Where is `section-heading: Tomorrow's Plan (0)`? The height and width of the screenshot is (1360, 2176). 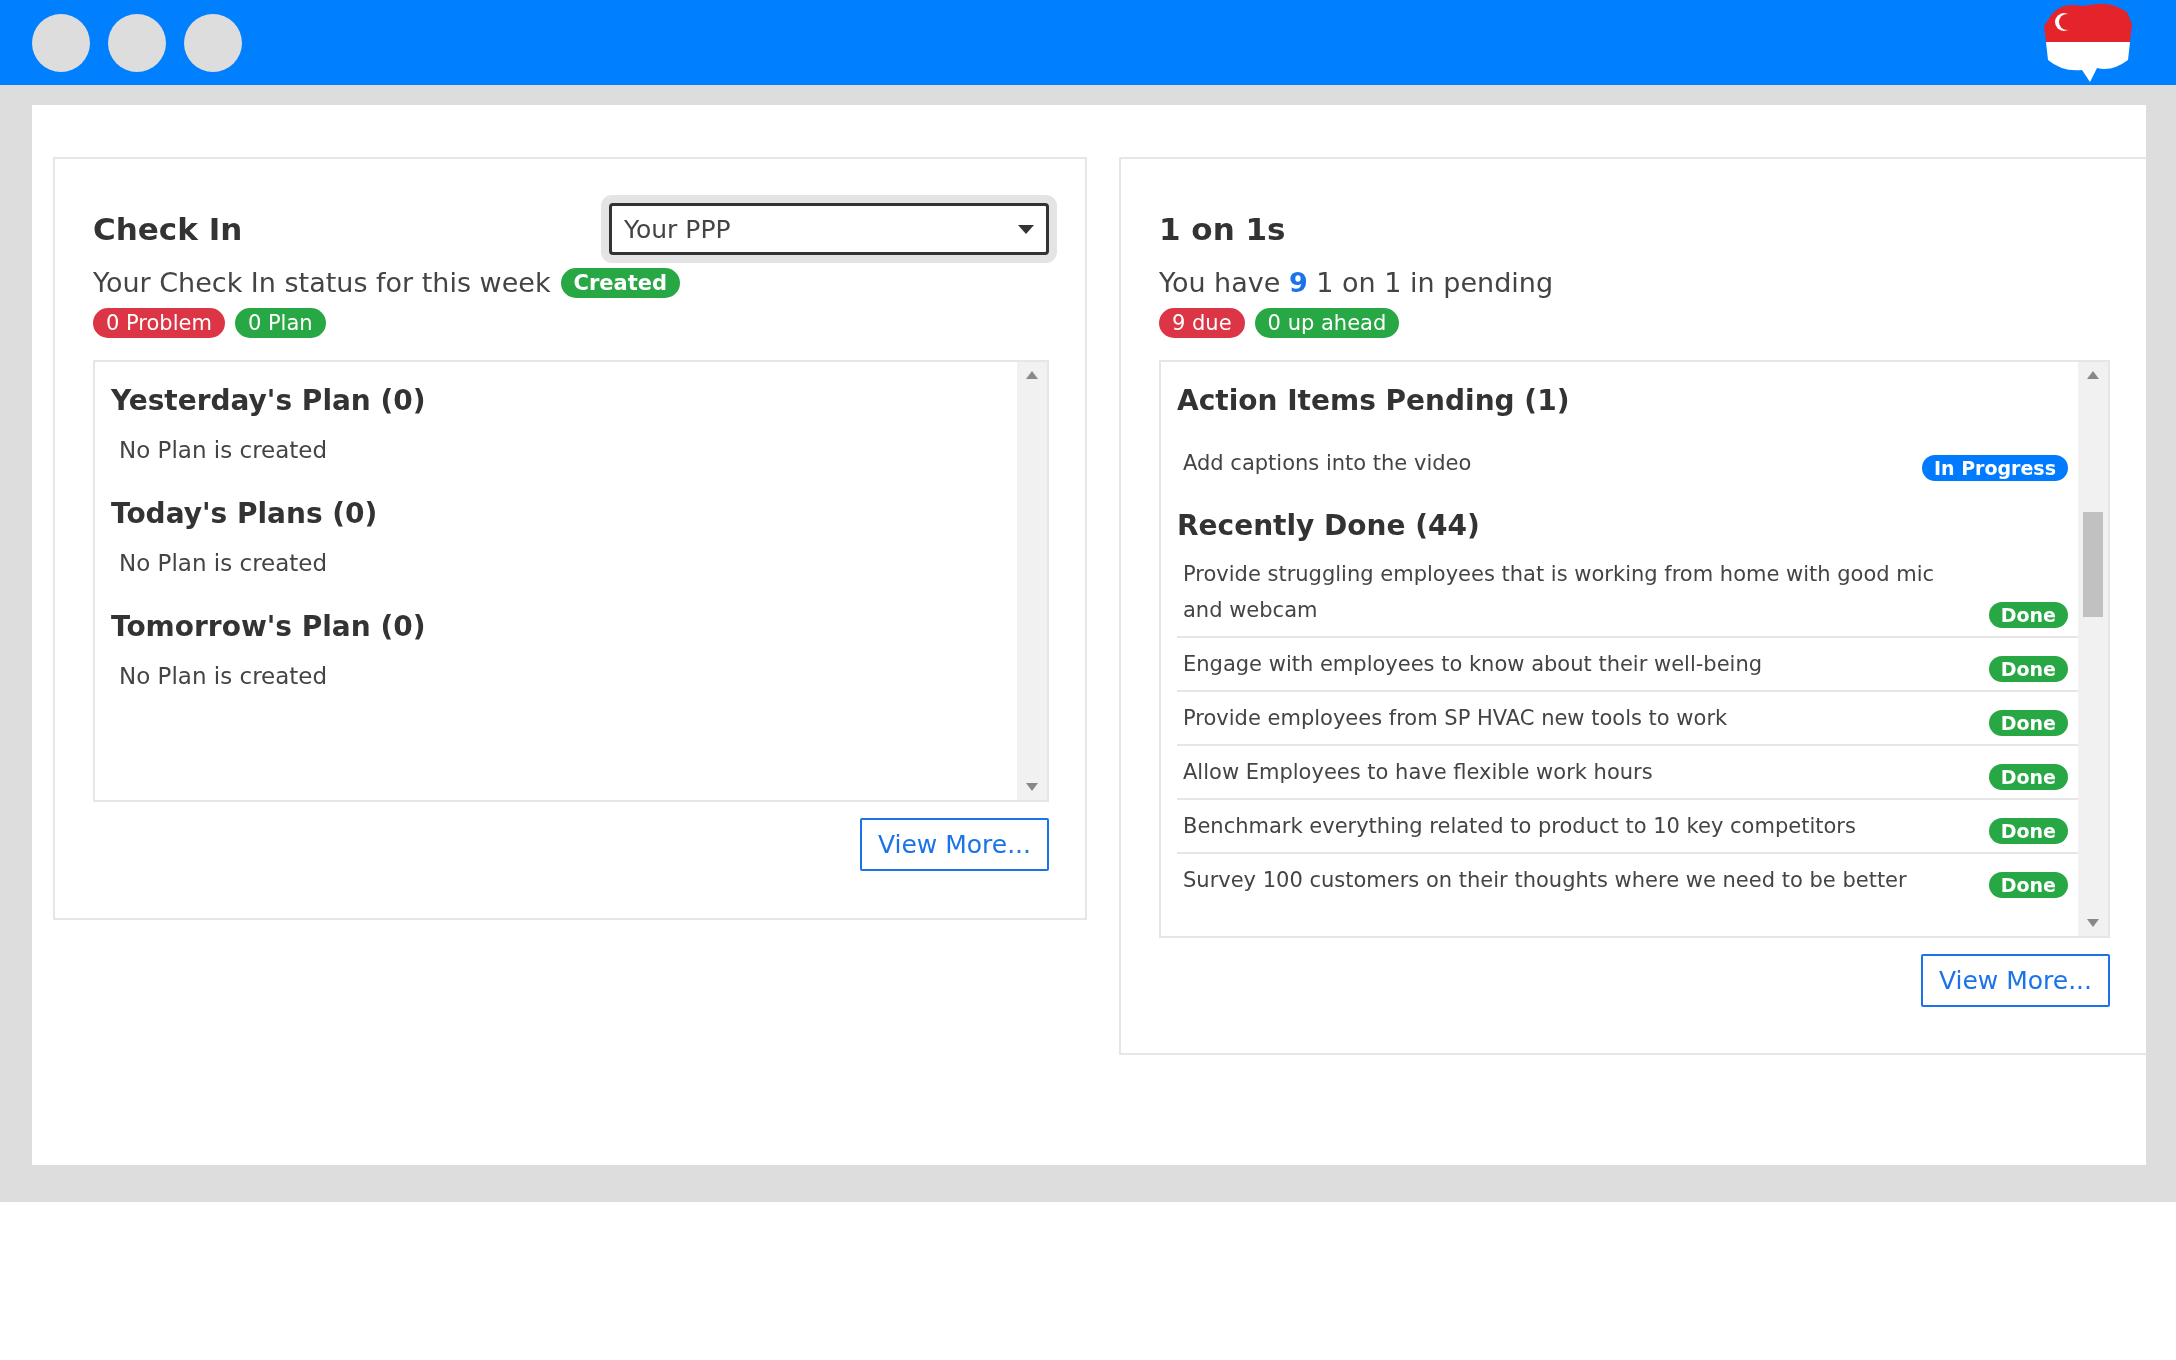
section-heading: Tomorrow's Plan (0) is located at coordinates (269, 626).